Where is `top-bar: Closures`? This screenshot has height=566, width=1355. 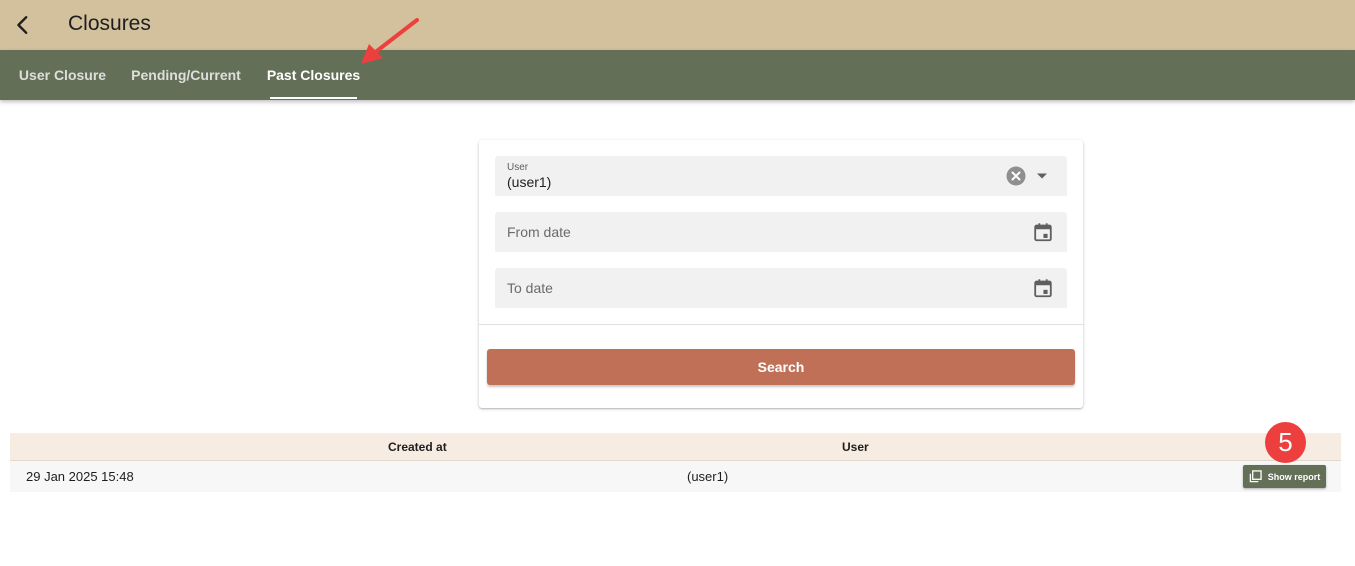 top-bar: Closures is located at coordinates (677, 25).